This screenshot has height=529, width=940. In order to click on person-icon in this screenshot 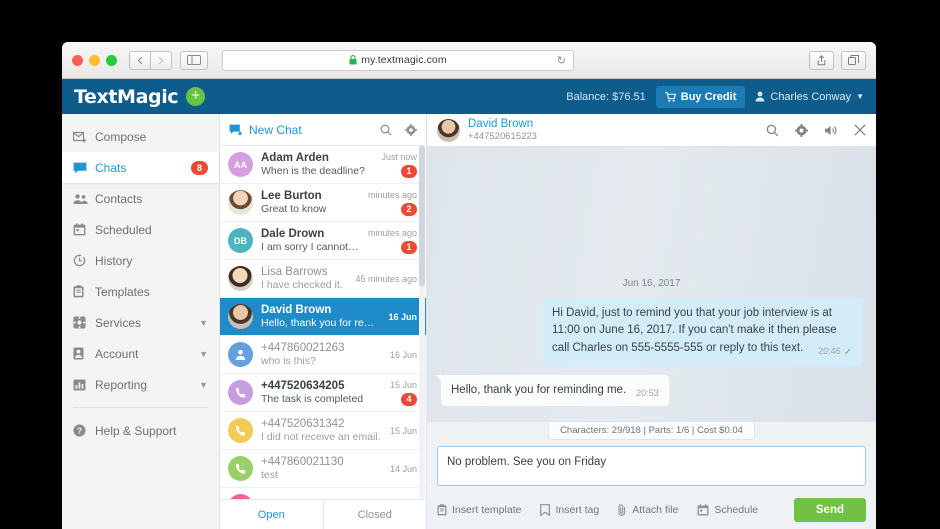, I will do `click(240, 355)`.